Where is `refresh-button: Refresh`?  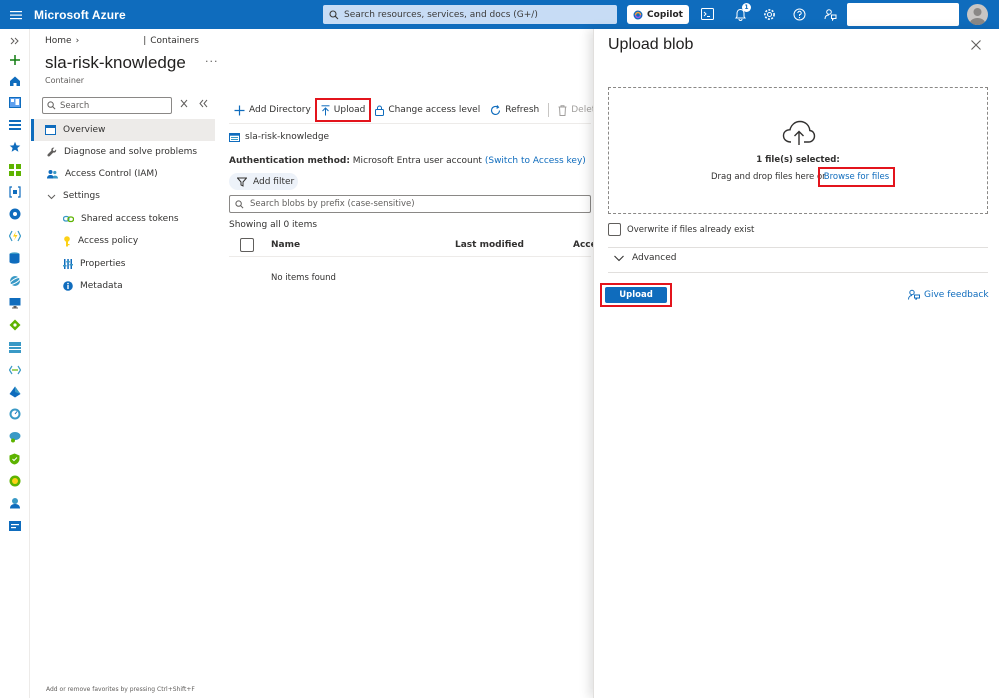 refresh-button: Refresh is located at coordinates (514, 110).